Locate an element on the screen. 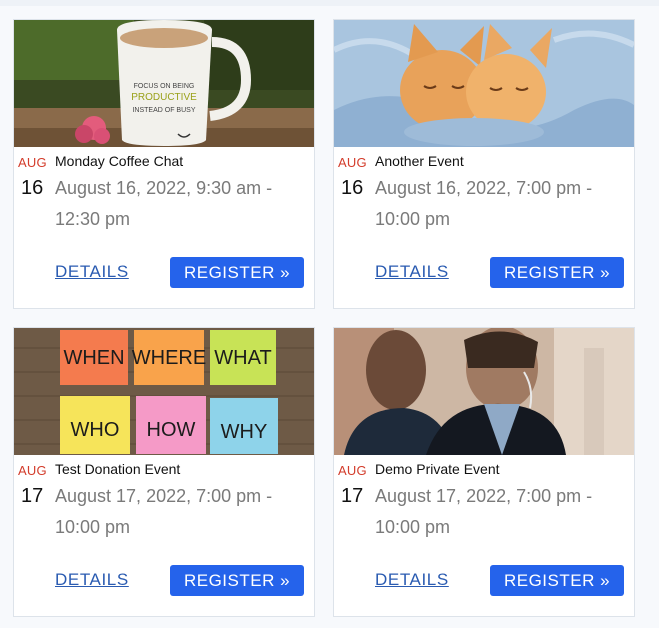  event-time-end: 12:30 pm is located at coordinates (93, 219).